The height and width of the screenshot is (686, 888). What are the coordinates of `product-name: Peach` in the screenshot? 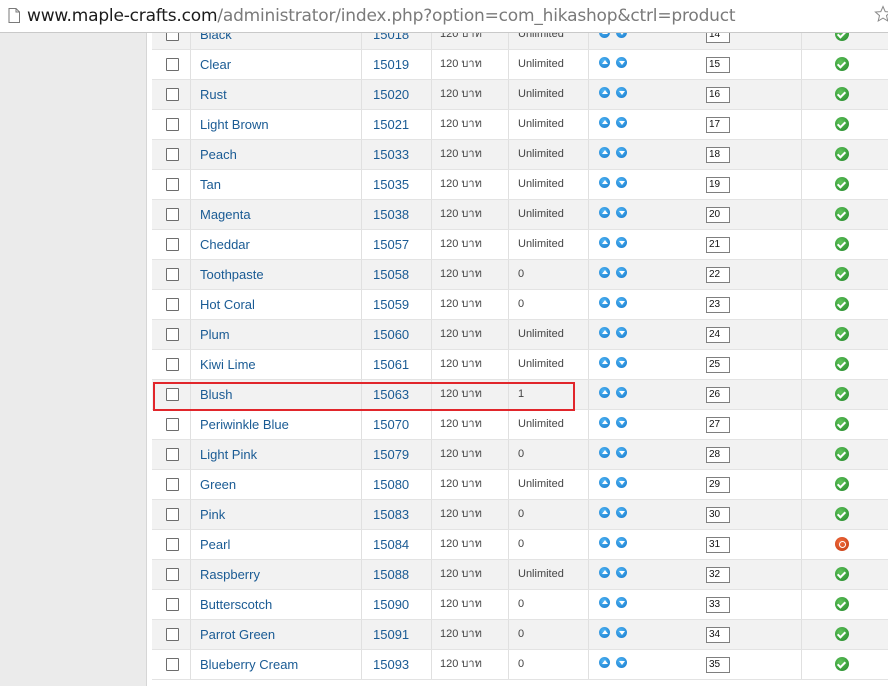 It's located at (276, 154).